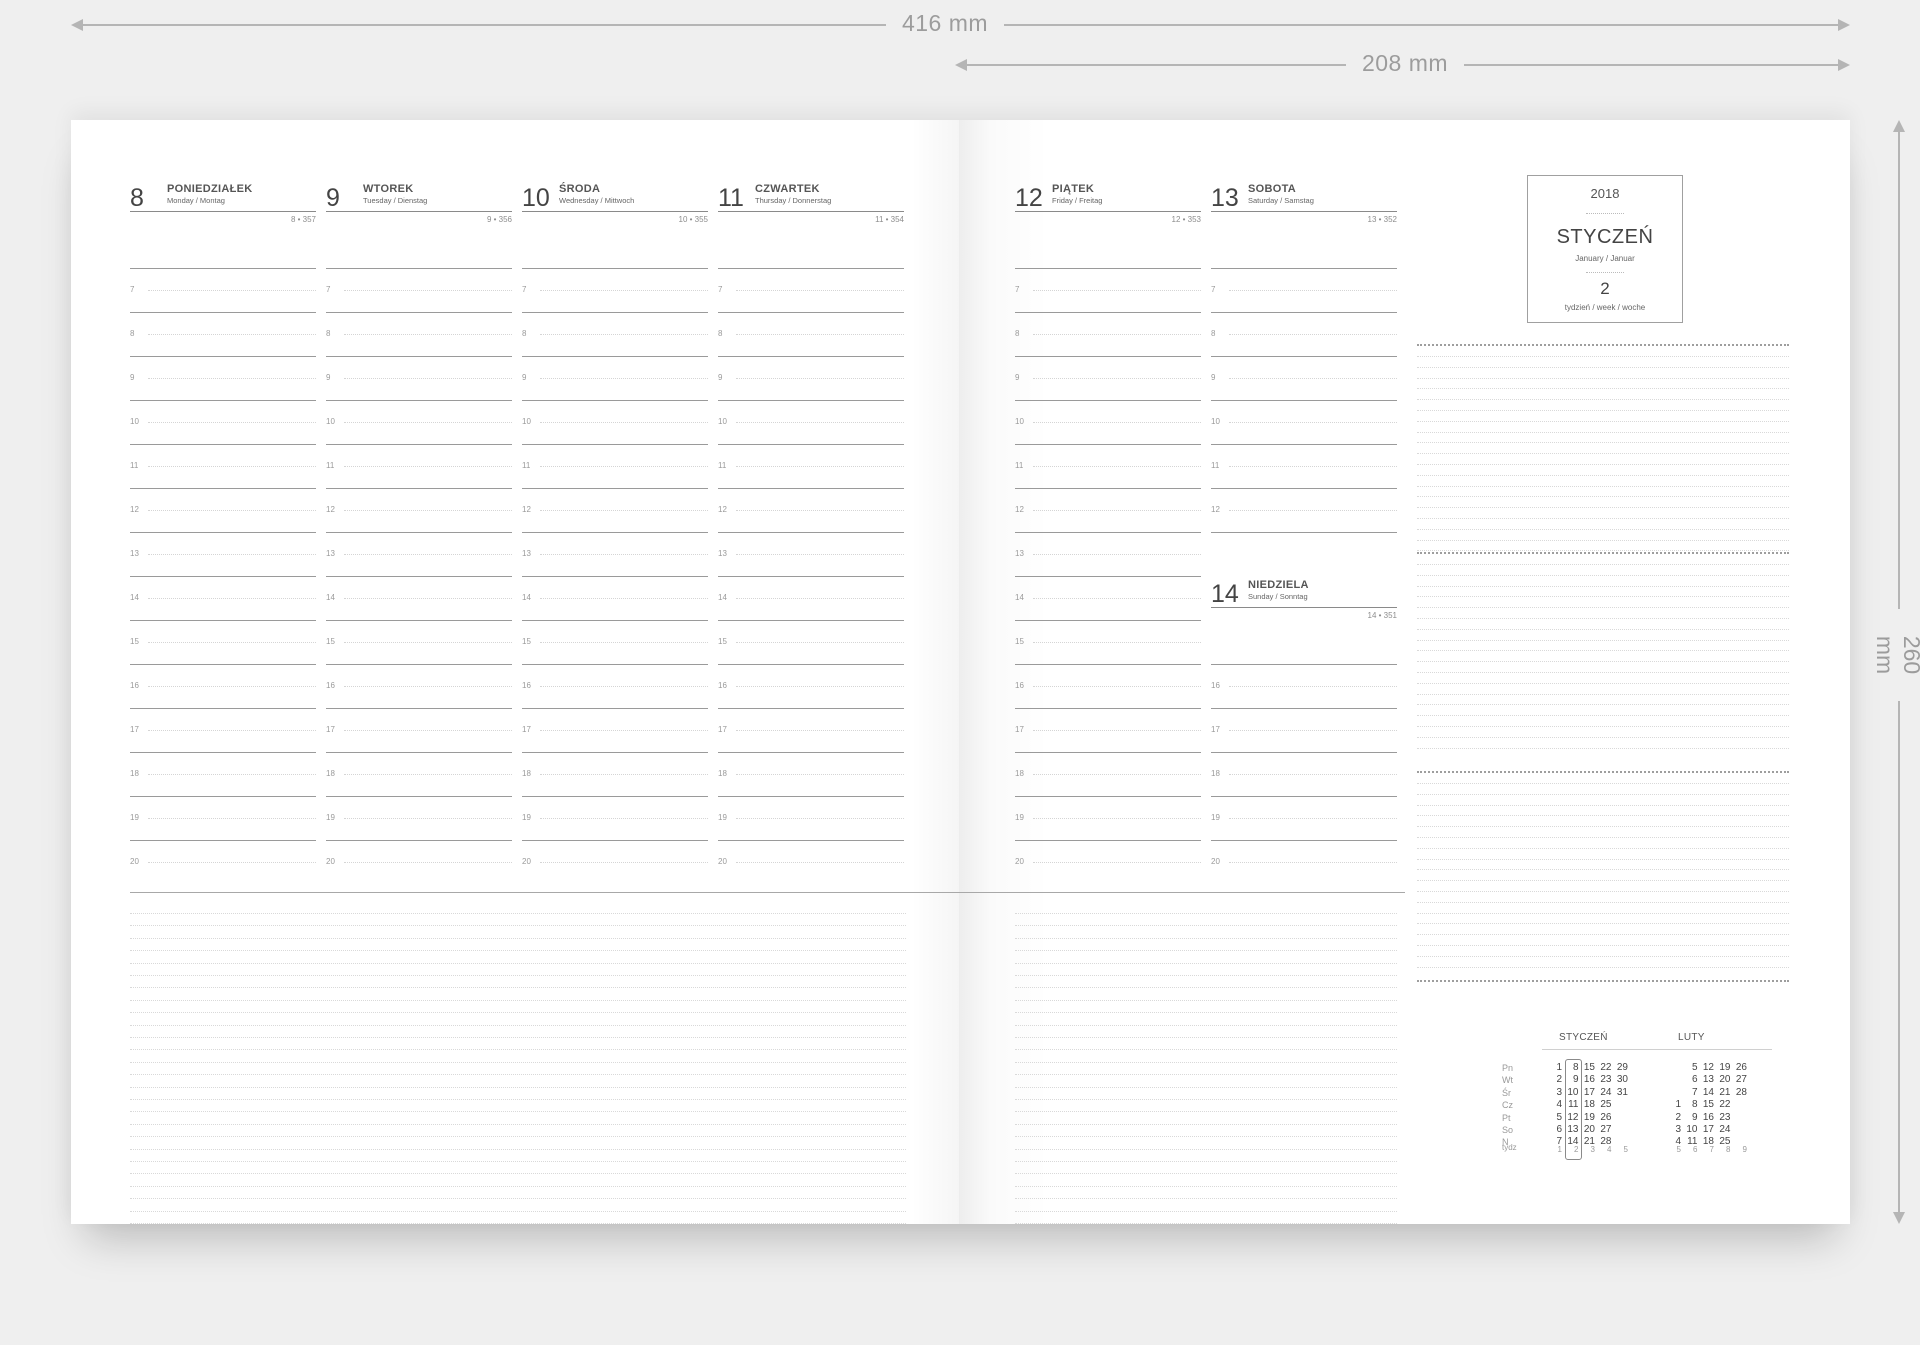 This screenshot has height=1345, width=1920. I want to click on mini-calendar-day: 23, so click(1606, 1080).